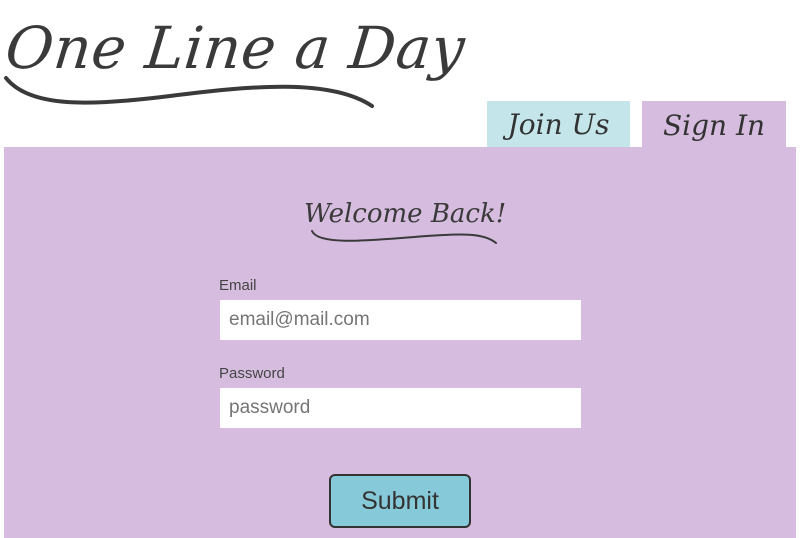 The height and width of the screenshot is (538, 800). I want to click on tab-join-us-label: Join Us, so click(558, 124).